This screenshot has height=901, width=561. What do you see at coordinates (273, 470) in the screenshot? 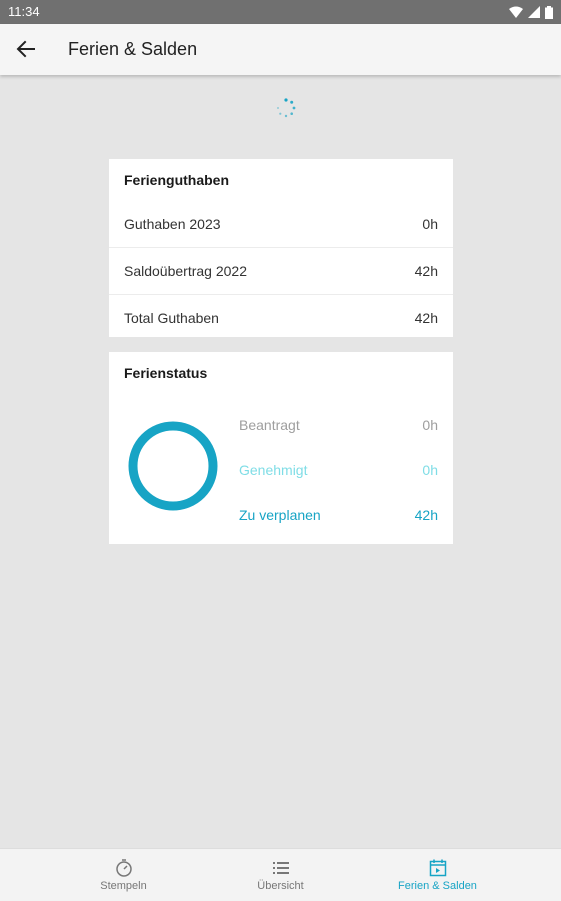
I see `legend-label: Genehmigt` at bounding box center [273, 470].